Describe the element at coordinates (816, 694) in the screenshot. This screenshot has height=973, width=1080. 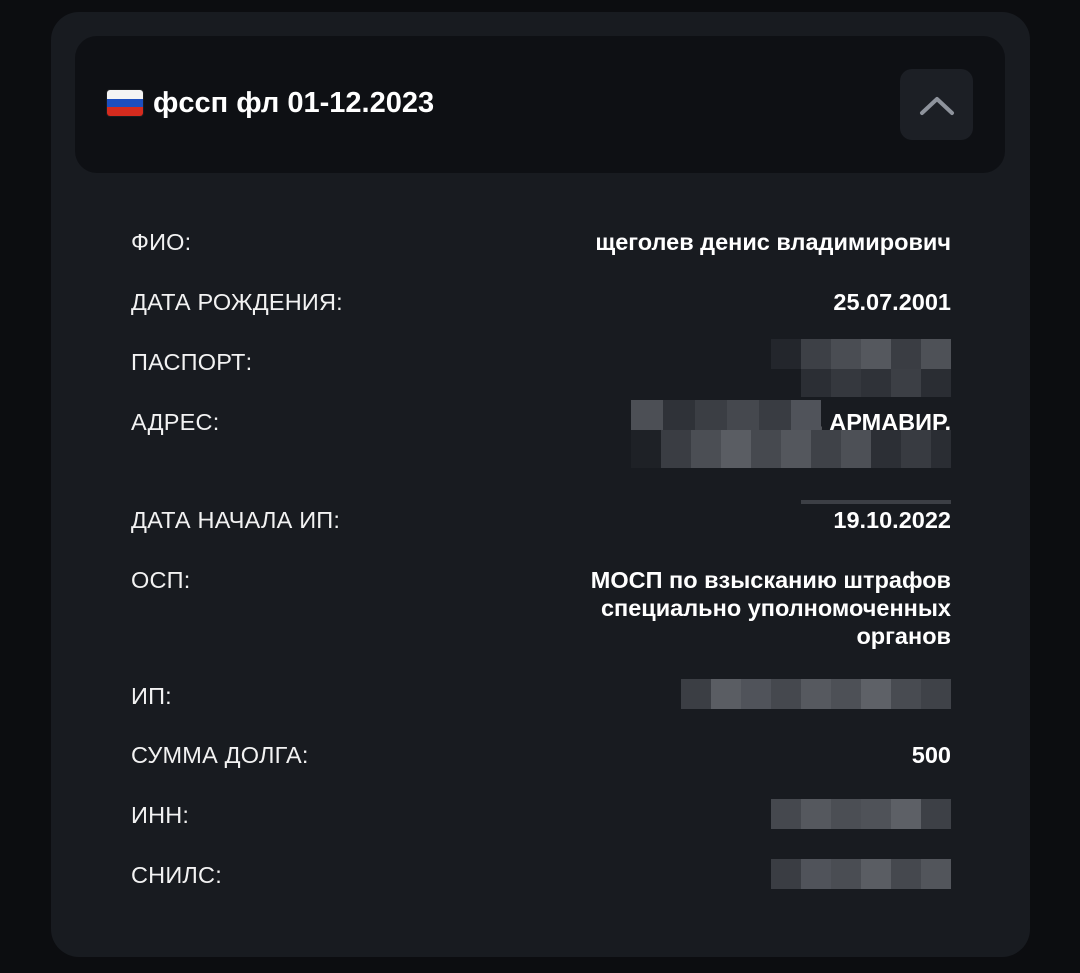
I see `redacted-ip` at that location.